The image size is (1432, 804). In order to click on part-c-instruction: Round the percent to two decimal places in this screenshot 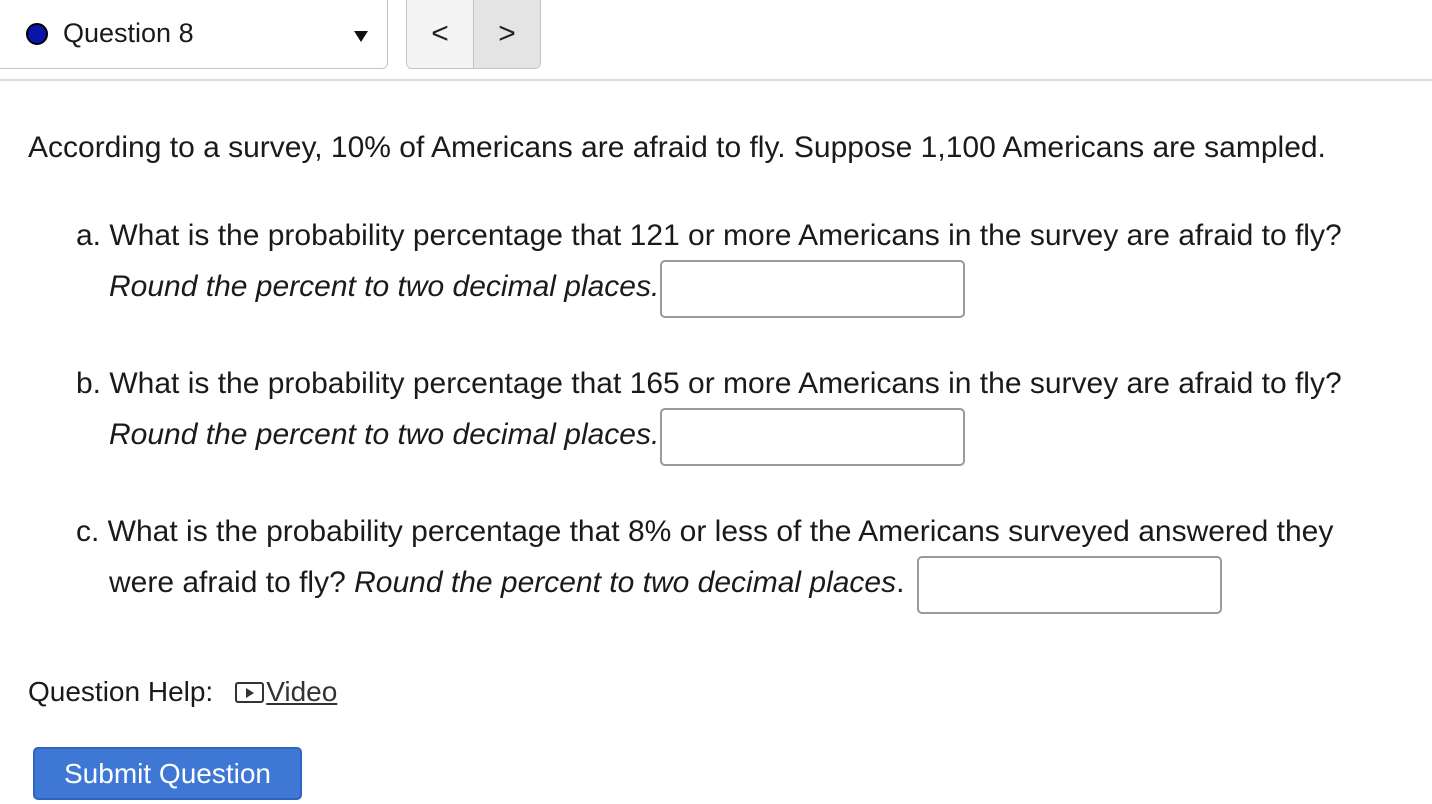, I will do `click(625, 582)`.